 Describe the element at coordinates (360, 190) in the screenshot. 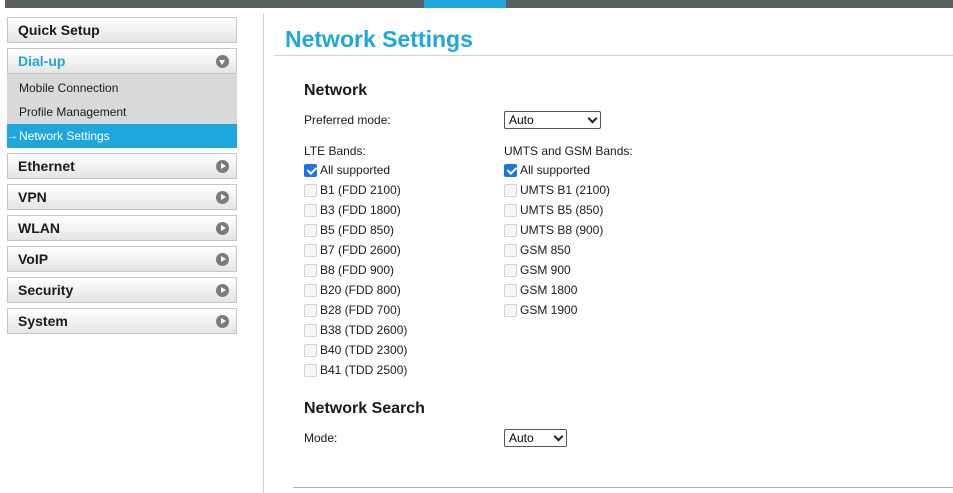

I see `band-label: B1 (FDD 2100)` at that location.